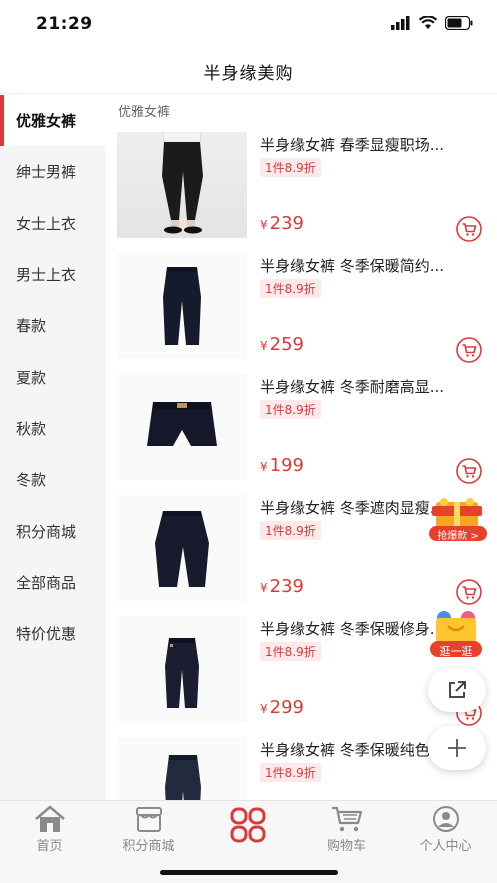 This screenshot has height=883, width=497. I want to click on status-icons, so click(432, 23).